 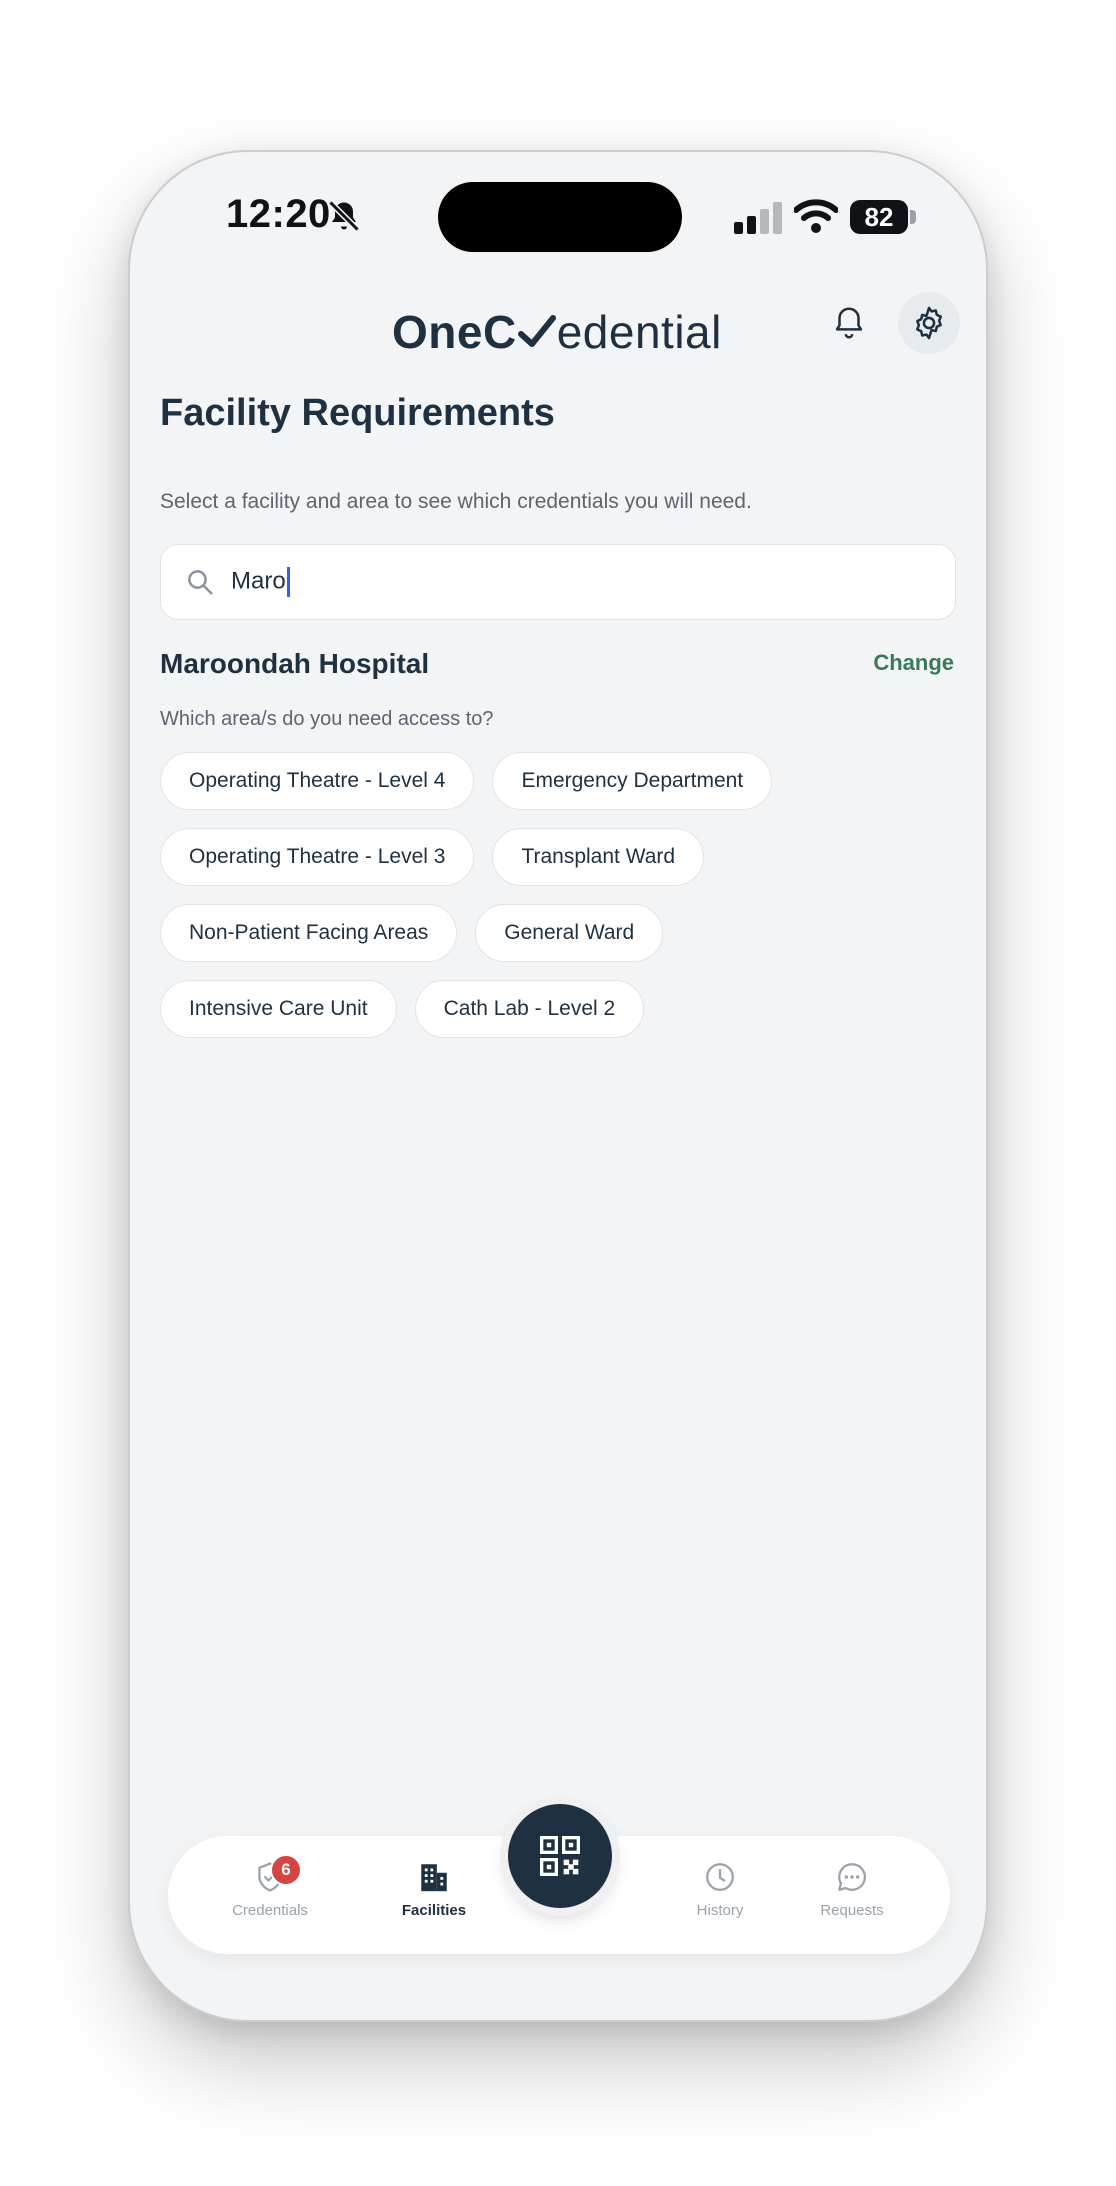 I want to click on chip-row: Intensive Care Unit Cath Lab - Level 2, so click(x=560, y=1009).